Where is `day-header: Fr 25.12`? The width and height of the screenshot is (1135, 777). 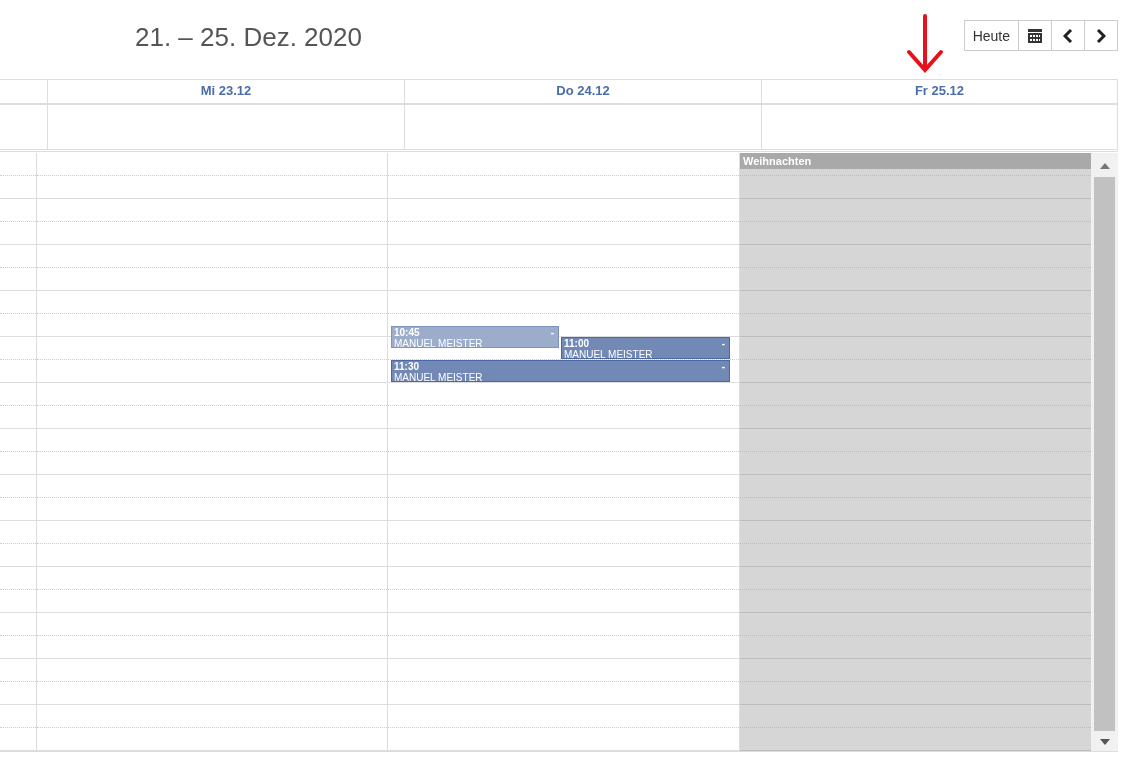 day-header: Fr 25.12 is located at coordinates (939, 91).